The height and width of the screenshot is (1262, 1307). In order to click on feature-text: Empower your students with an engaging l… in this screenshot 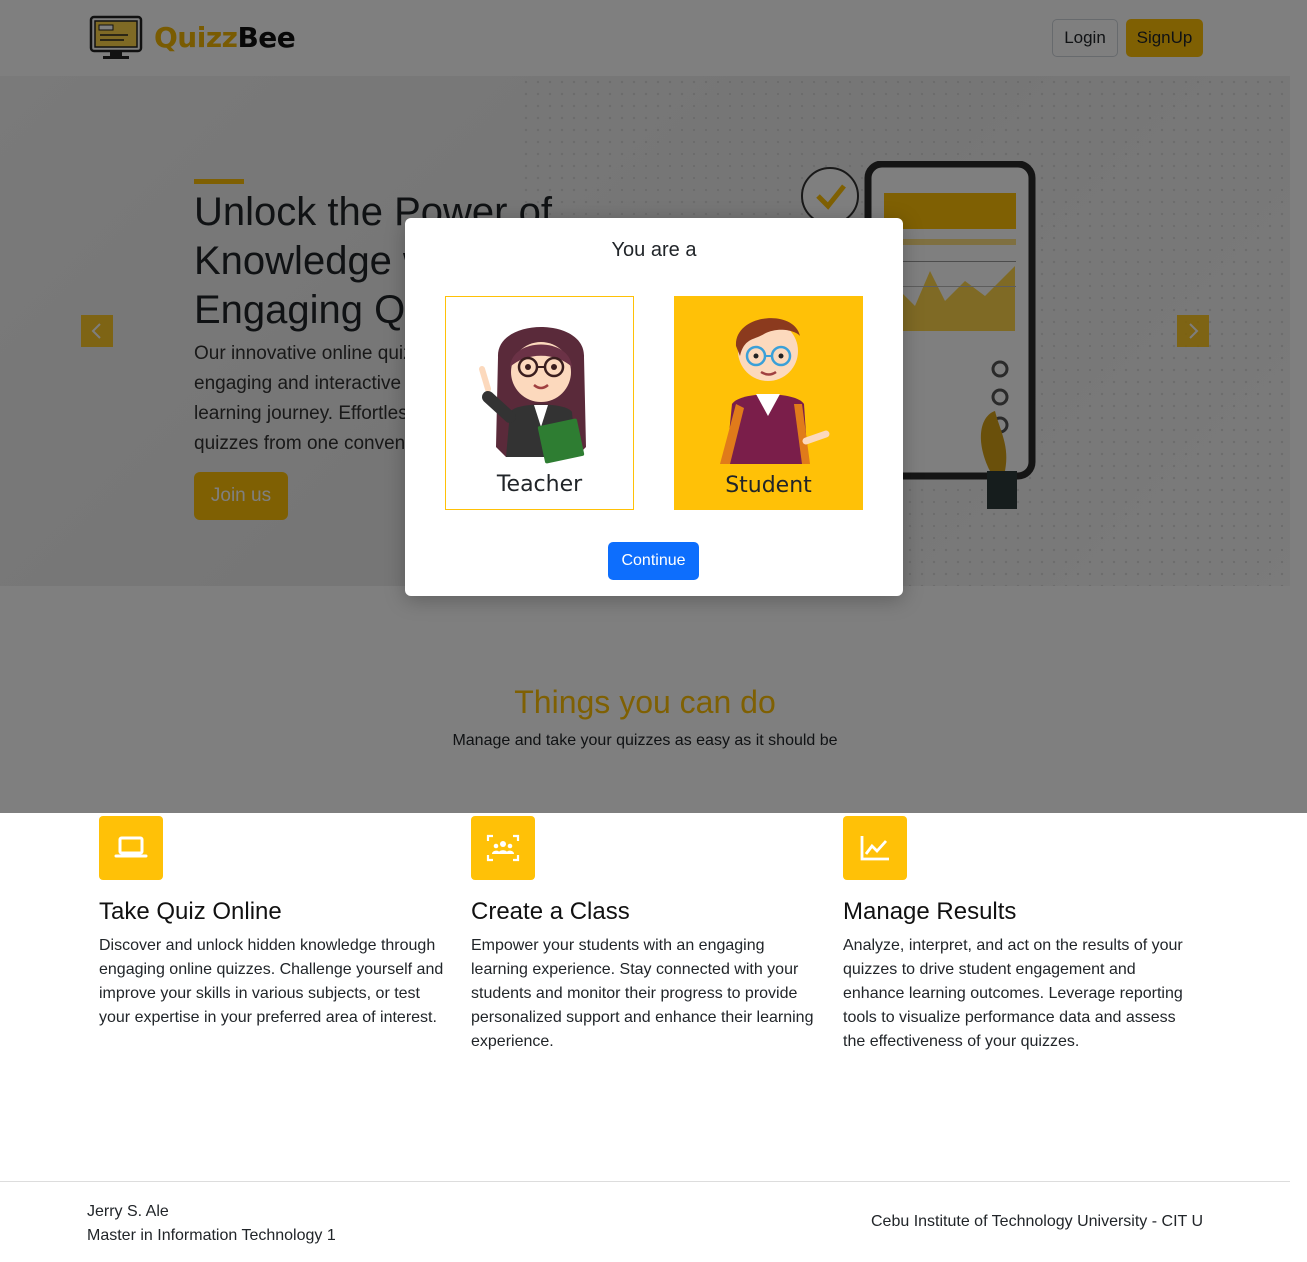, I will do `click(642, 993)`.